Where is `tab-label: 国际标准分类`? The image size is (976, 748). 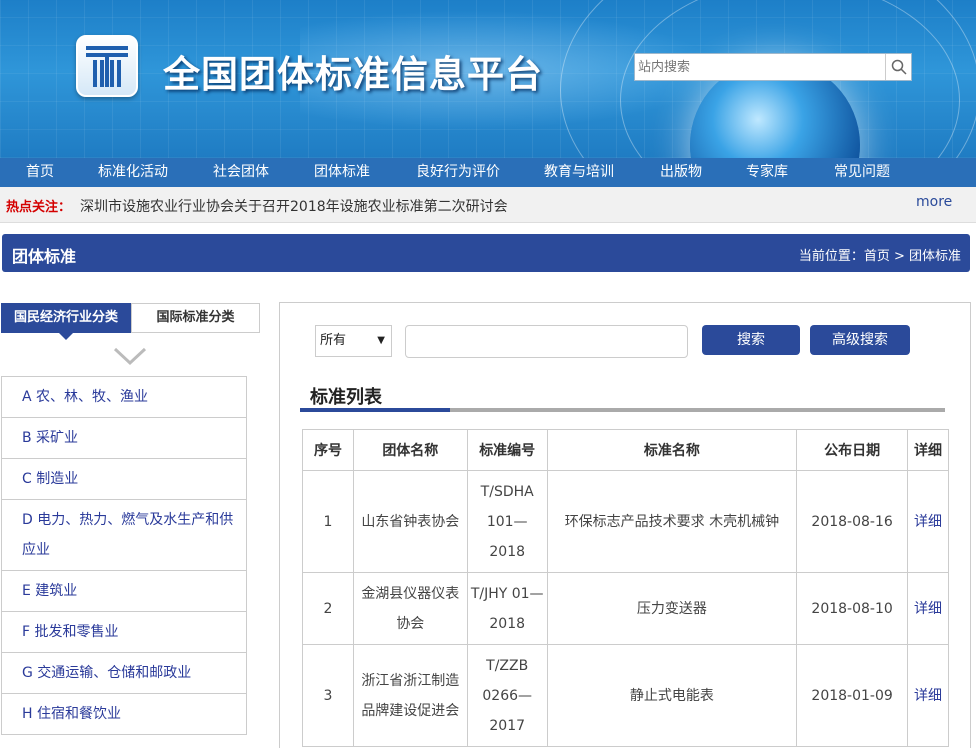 tab-label: 国际标准分类 is located at coordinates (195, 317).